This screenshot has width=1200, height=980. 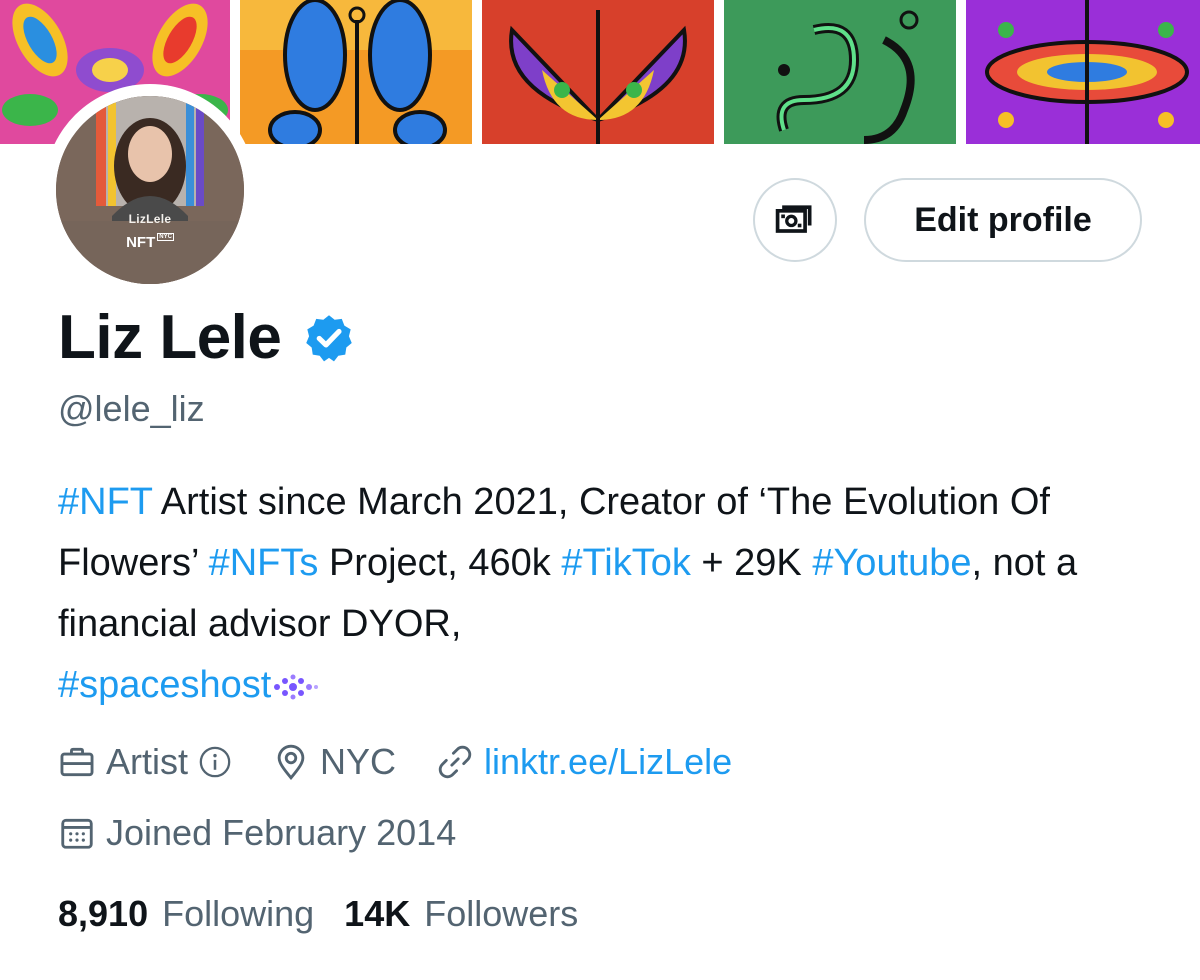 What do you see at coordinates (165, 237) in the screenshot?
I see `avatar-badge-sup: NYC` at bounding box center [165, 237].